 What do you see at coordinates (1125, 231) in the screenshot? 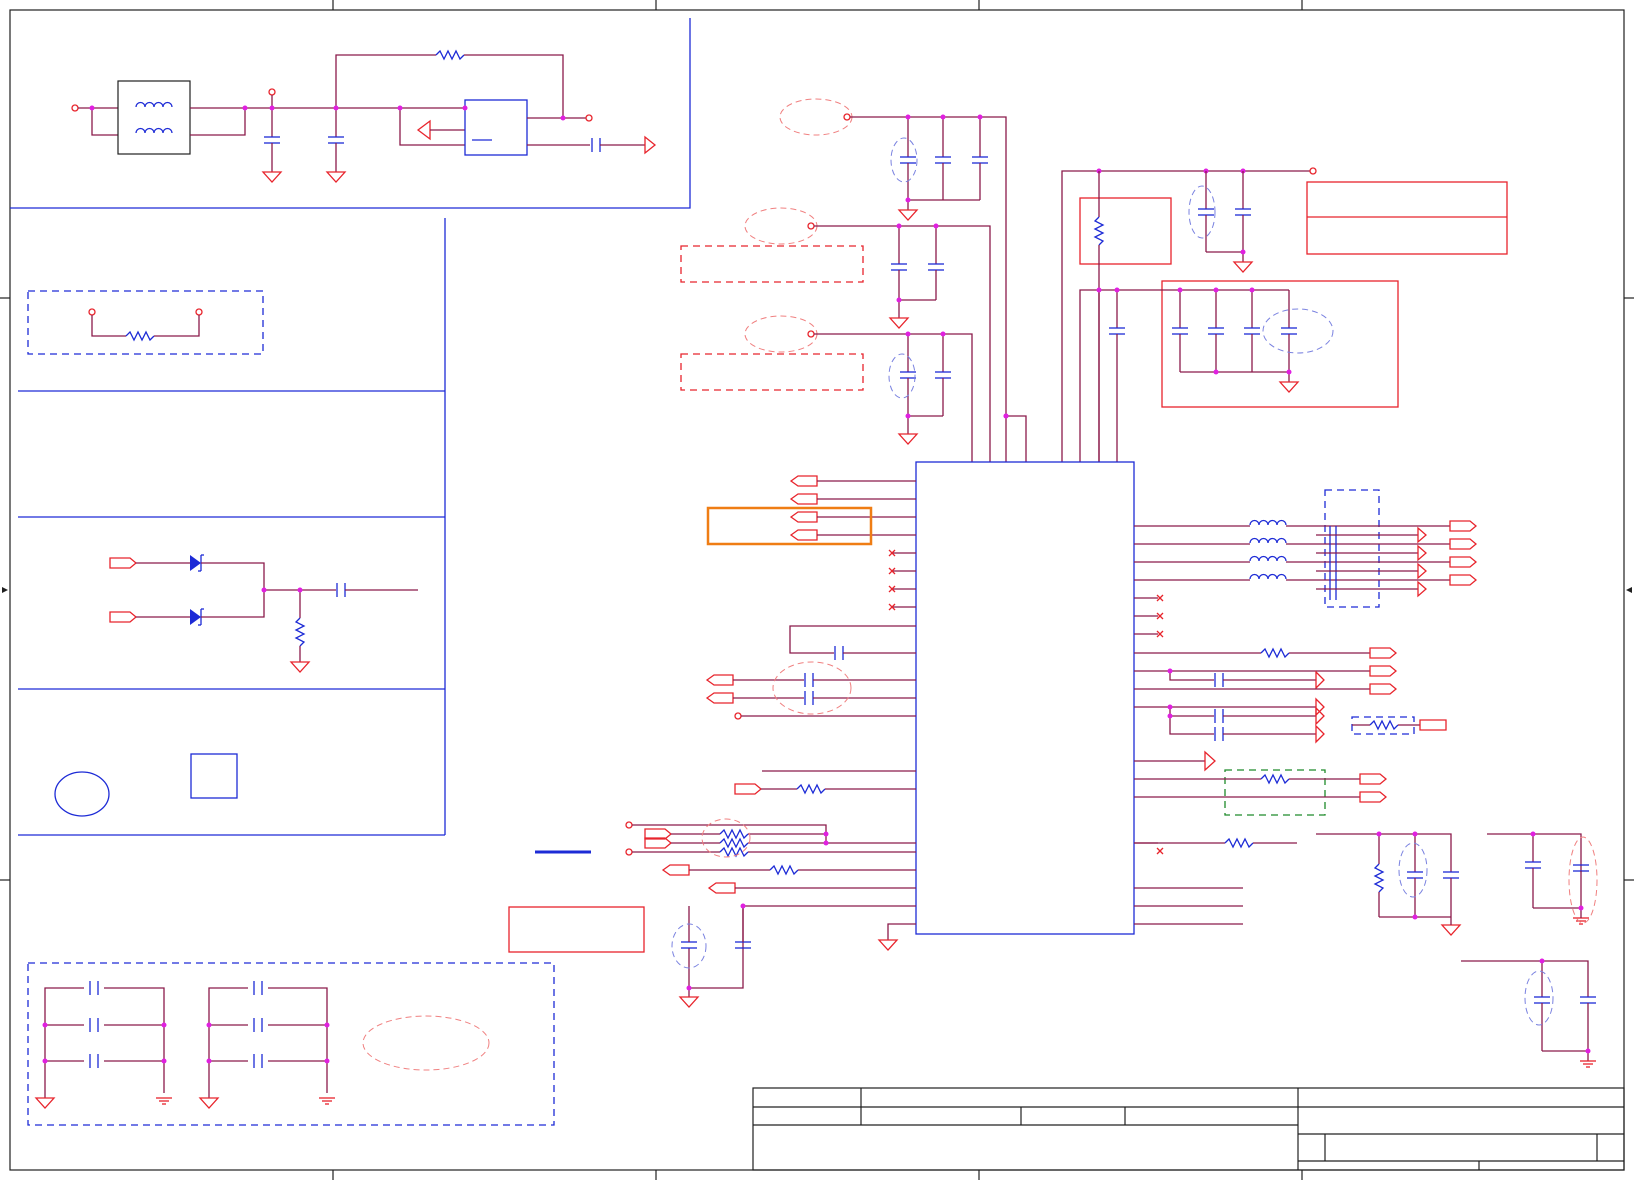
I see `resistor-box` at bounding box center [1125, 231].